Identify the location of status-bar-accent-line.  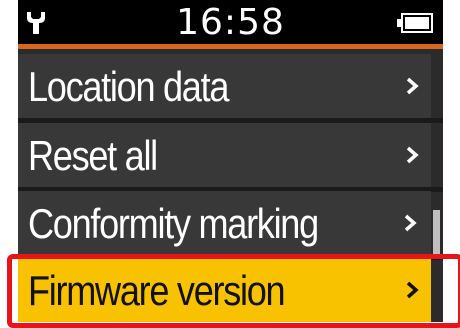
(230, 46).